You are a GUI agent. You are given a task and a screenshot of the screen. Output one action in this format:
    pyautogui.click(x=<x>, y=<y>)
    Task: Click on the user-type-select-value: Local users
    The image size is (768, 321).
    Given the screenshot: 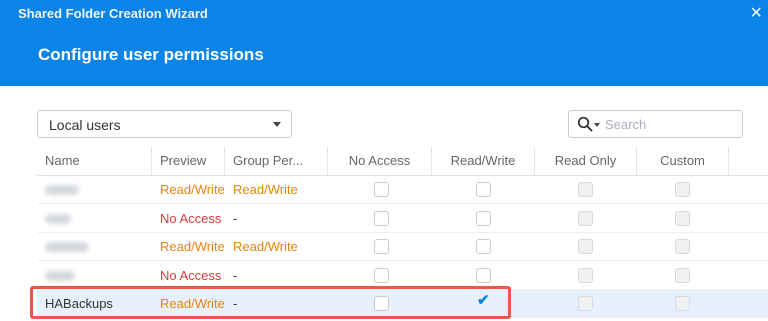 What is the action you would take?
    pyautogui.click(x=85, y=125)
    